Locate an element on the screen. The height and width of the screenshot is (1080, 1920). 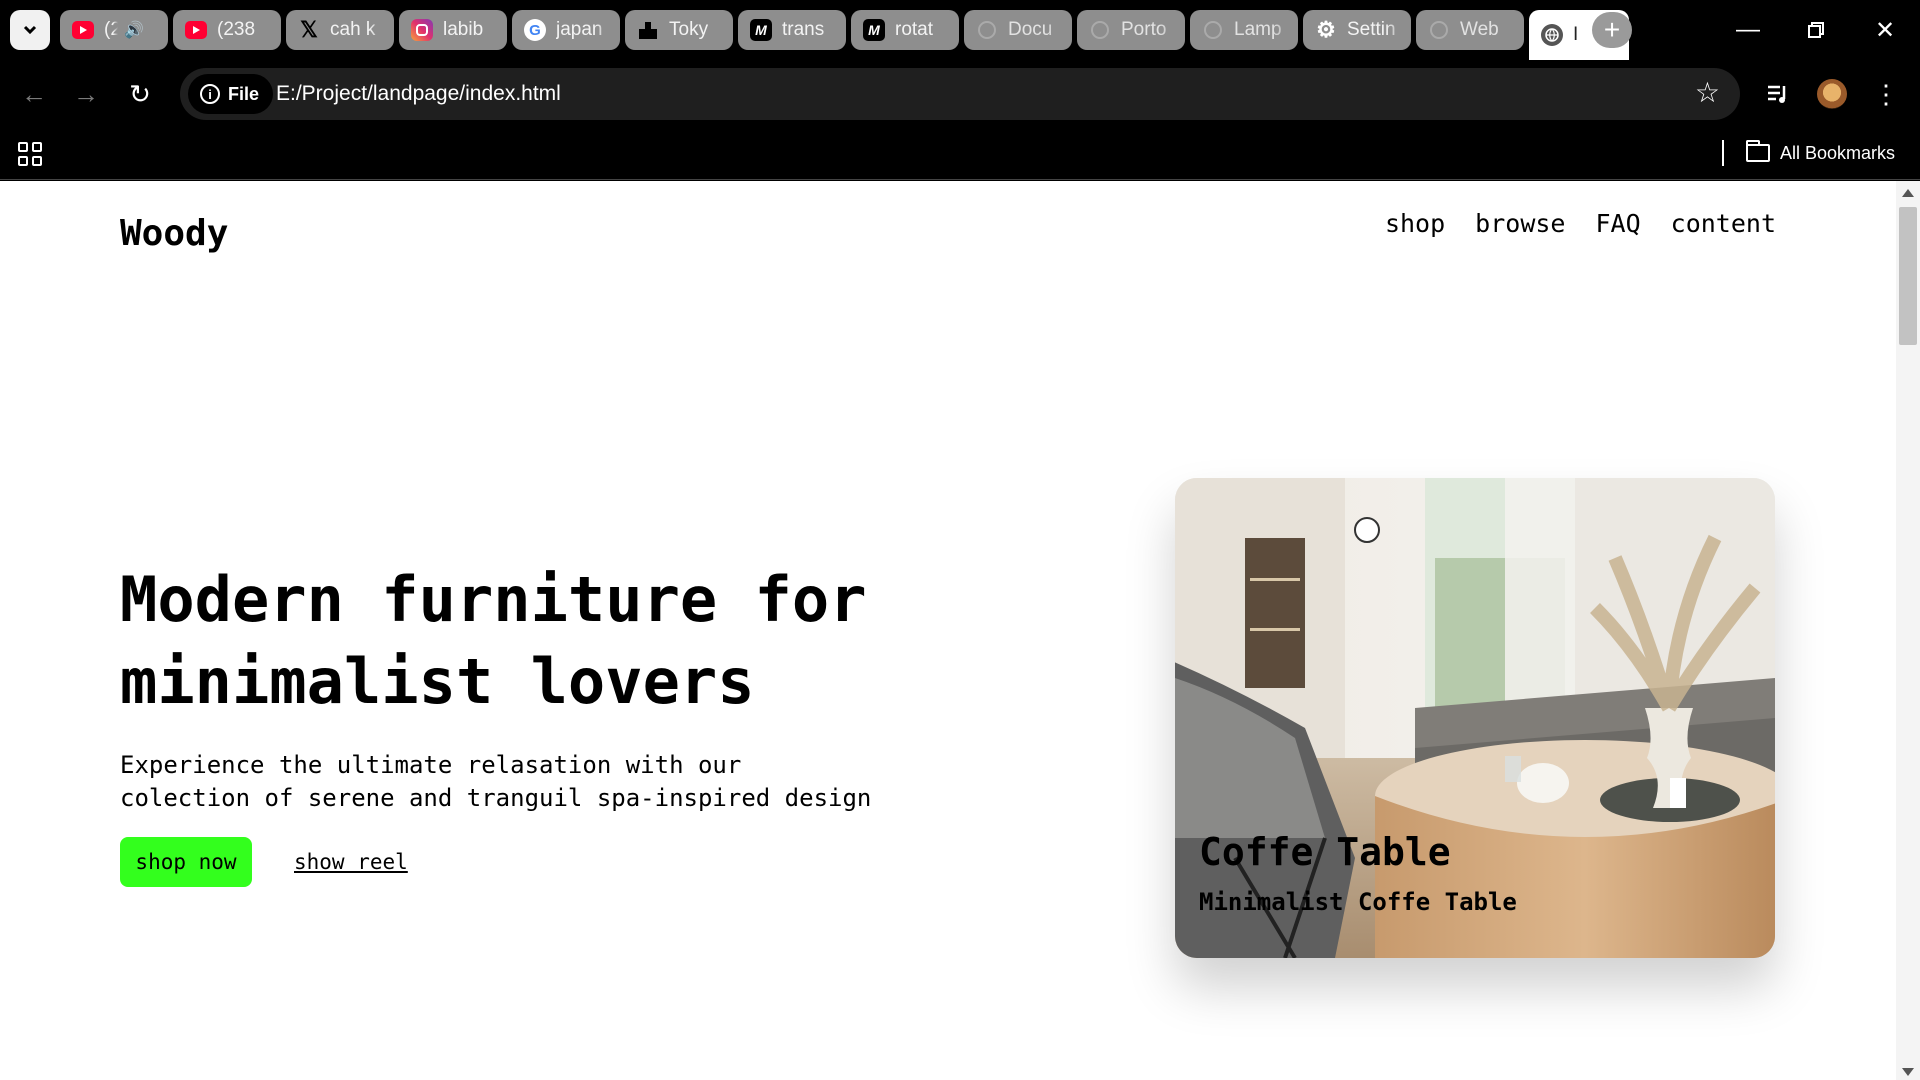
site-nav: shop browse FAQ content is located at coordinates (1580, 223).